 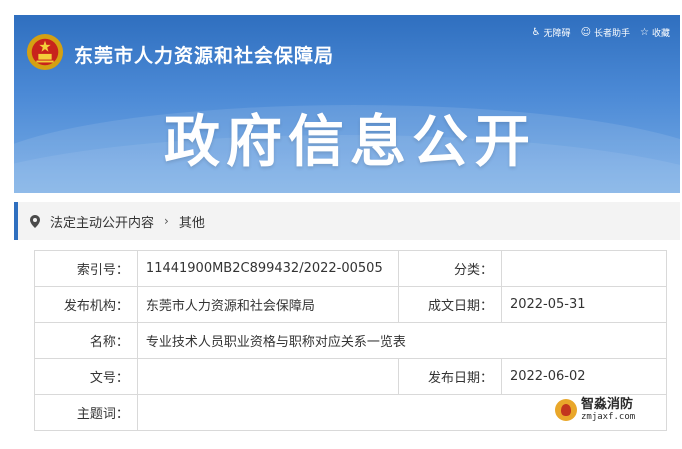 I want to click on index-label: 索引号：, so click(x=86, y=268).